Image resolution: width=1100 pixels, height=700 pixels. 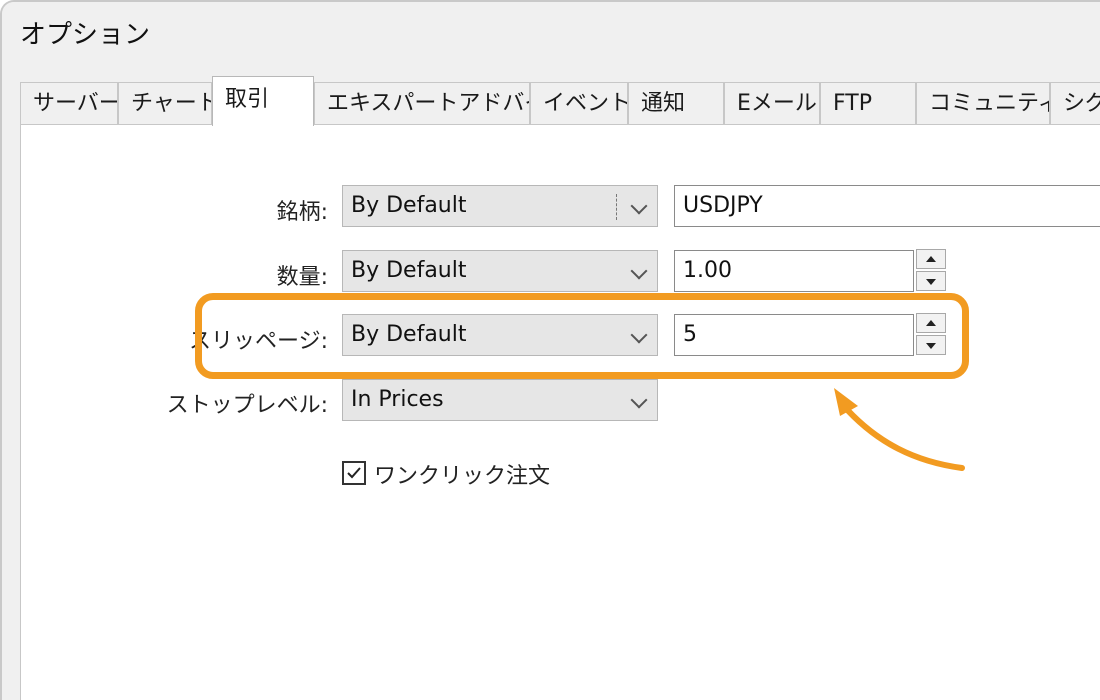 I want to click on triangle-down-icon, so click(x=931, y=282).